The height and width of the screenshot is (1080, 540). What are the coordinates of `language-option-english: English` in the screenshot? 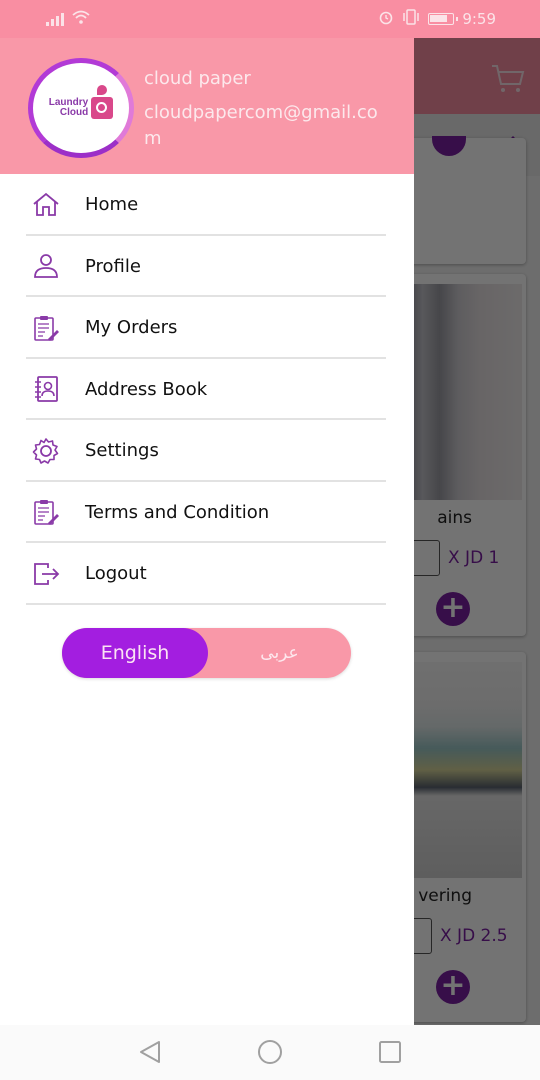 It's located at (135, 653).